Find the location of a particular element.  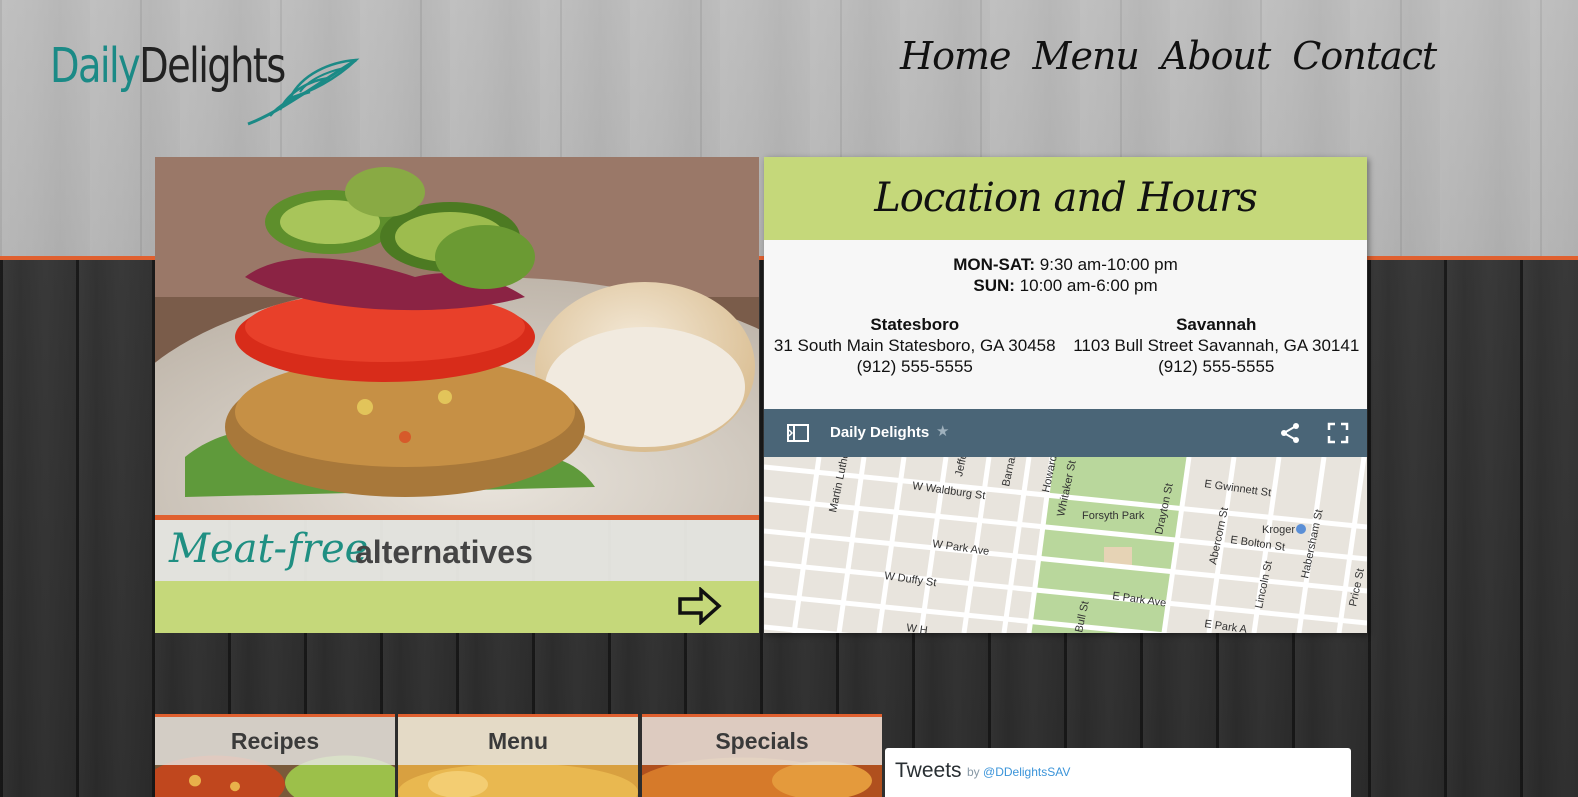

nav-contact: Contact is located at coordinates (1364, 56).